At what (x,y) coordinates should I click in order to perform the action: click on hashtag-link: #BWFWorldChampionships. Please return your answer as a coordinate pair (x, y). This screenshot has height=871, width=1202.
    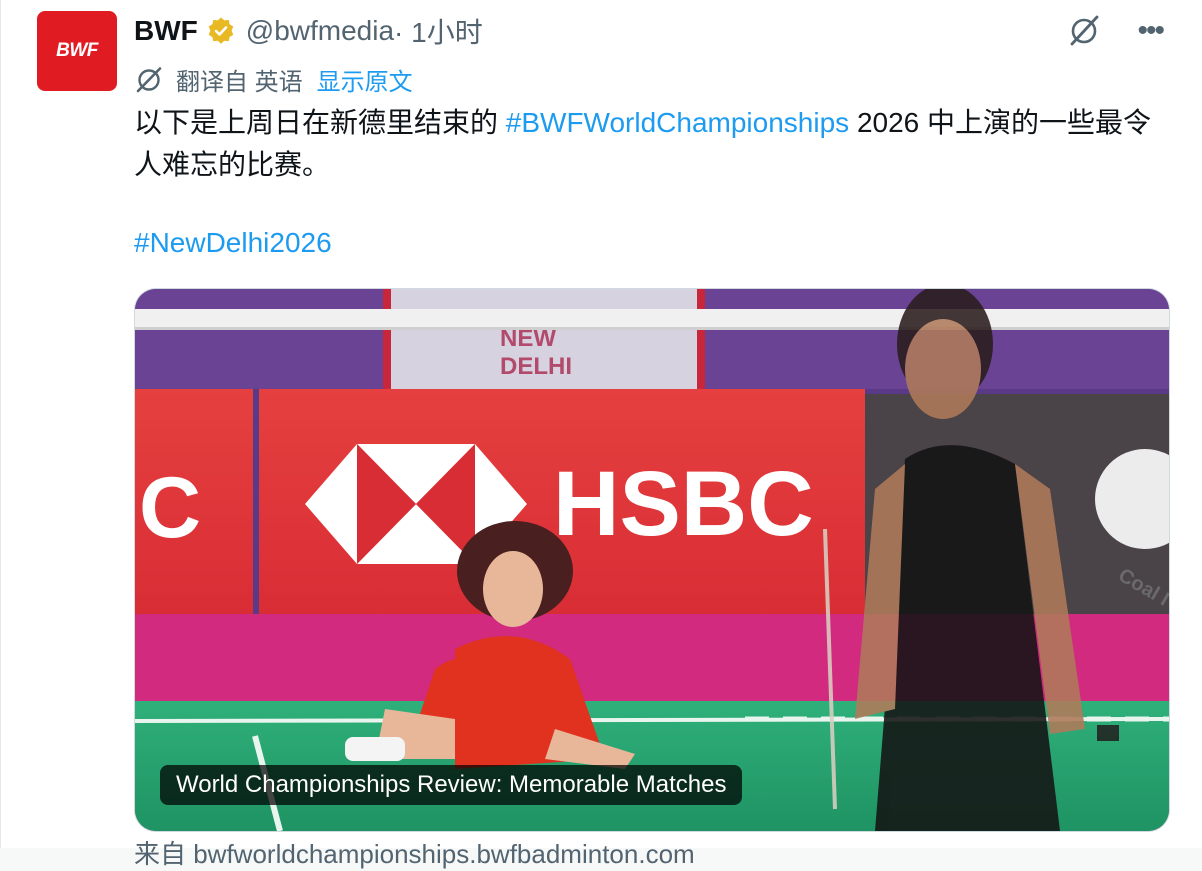
    Looking at the image, I should click on (677, 122).